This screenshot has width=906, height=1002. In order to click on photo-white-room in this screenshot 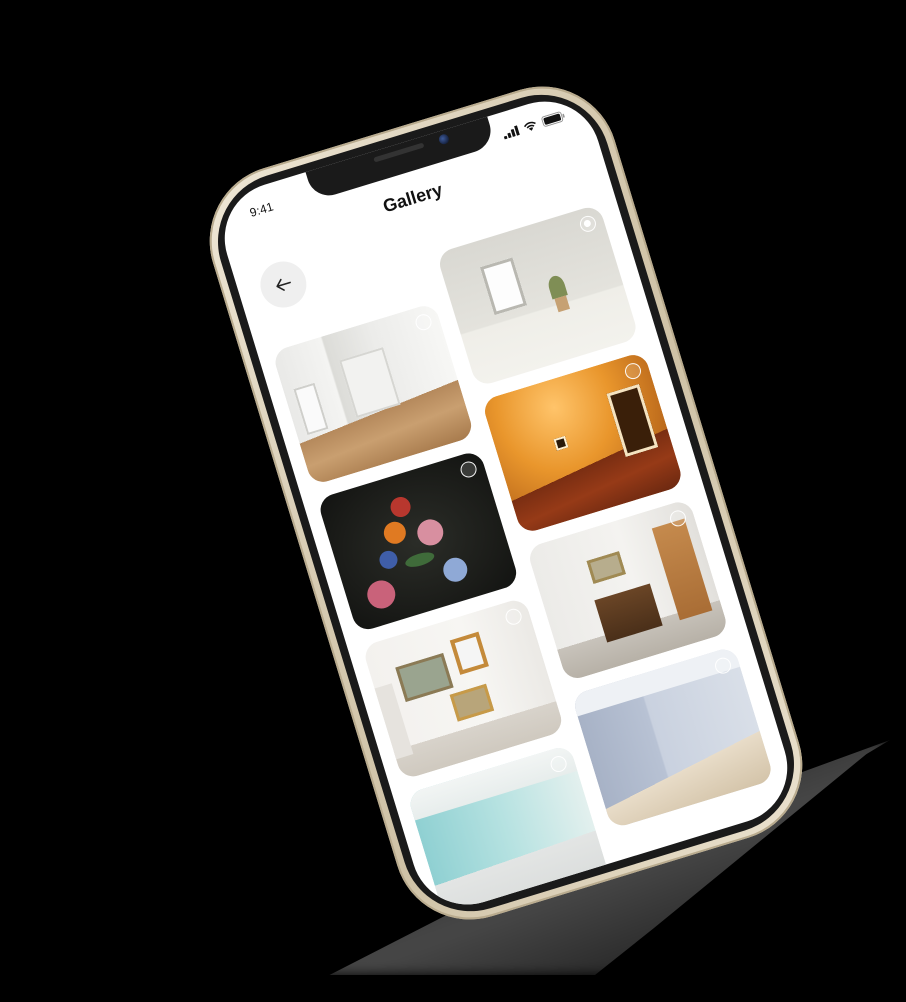, I will do `click(373, 394)`.